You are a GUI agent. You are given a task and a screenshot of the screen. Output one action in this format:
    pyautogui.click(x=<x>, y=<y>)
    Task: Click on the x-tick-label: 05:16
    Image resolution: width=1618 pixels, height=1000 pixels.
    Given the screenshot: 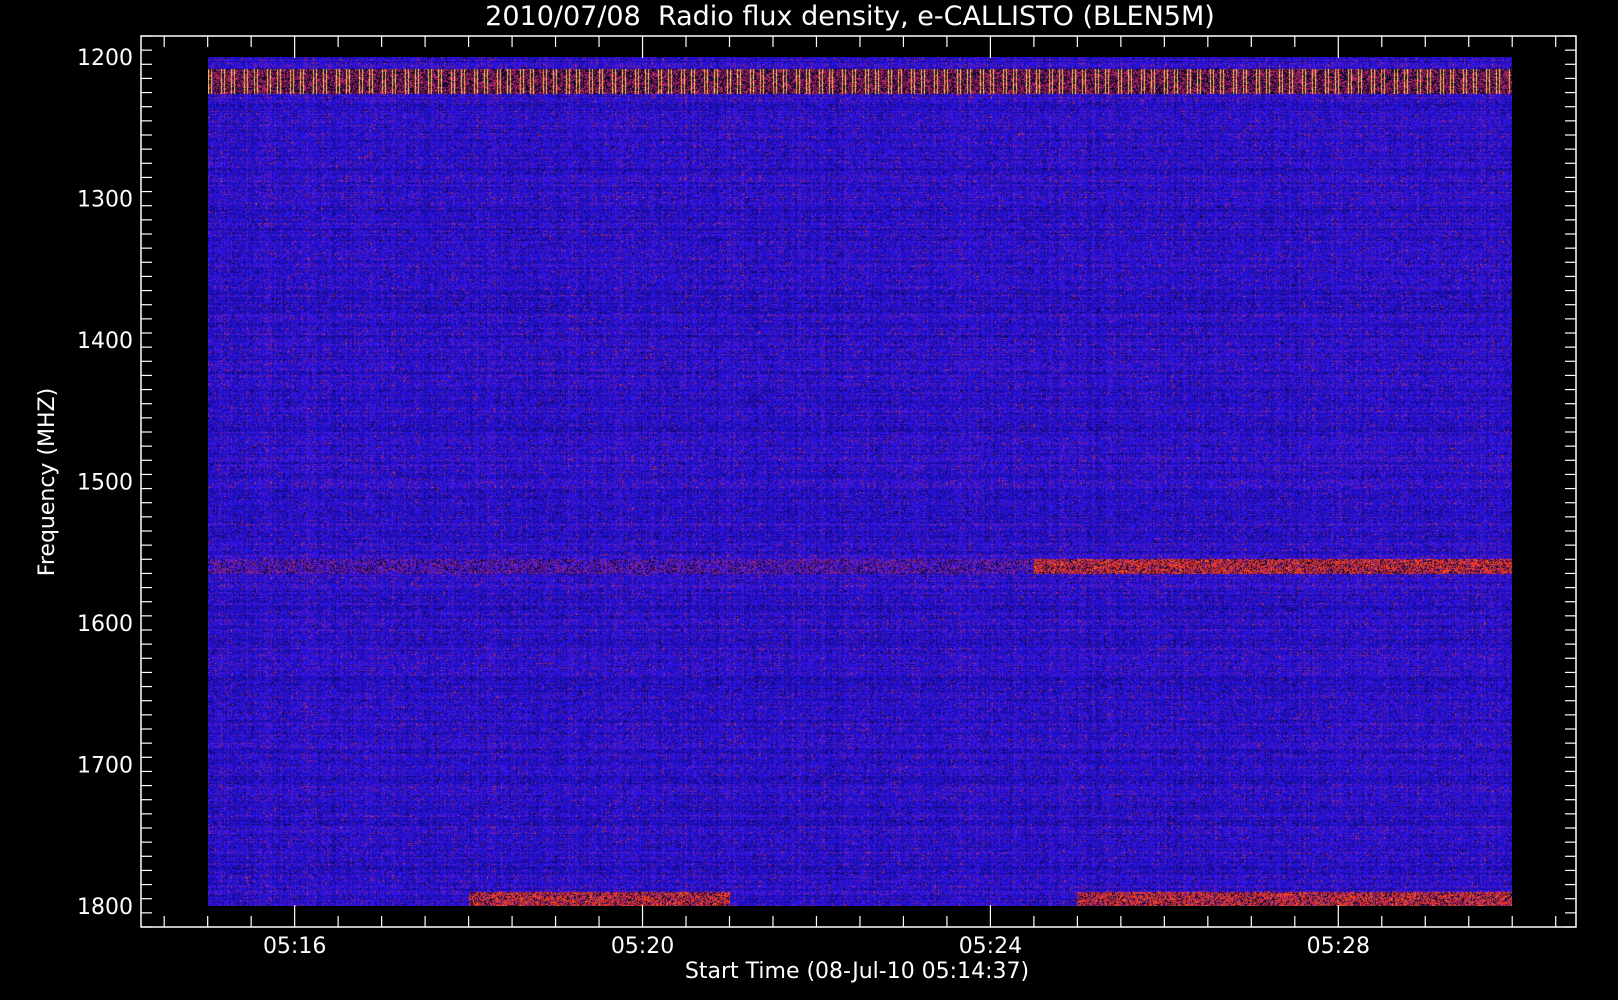 What is the action you would take?
    pyautogui.click(x=294, y=946)
    